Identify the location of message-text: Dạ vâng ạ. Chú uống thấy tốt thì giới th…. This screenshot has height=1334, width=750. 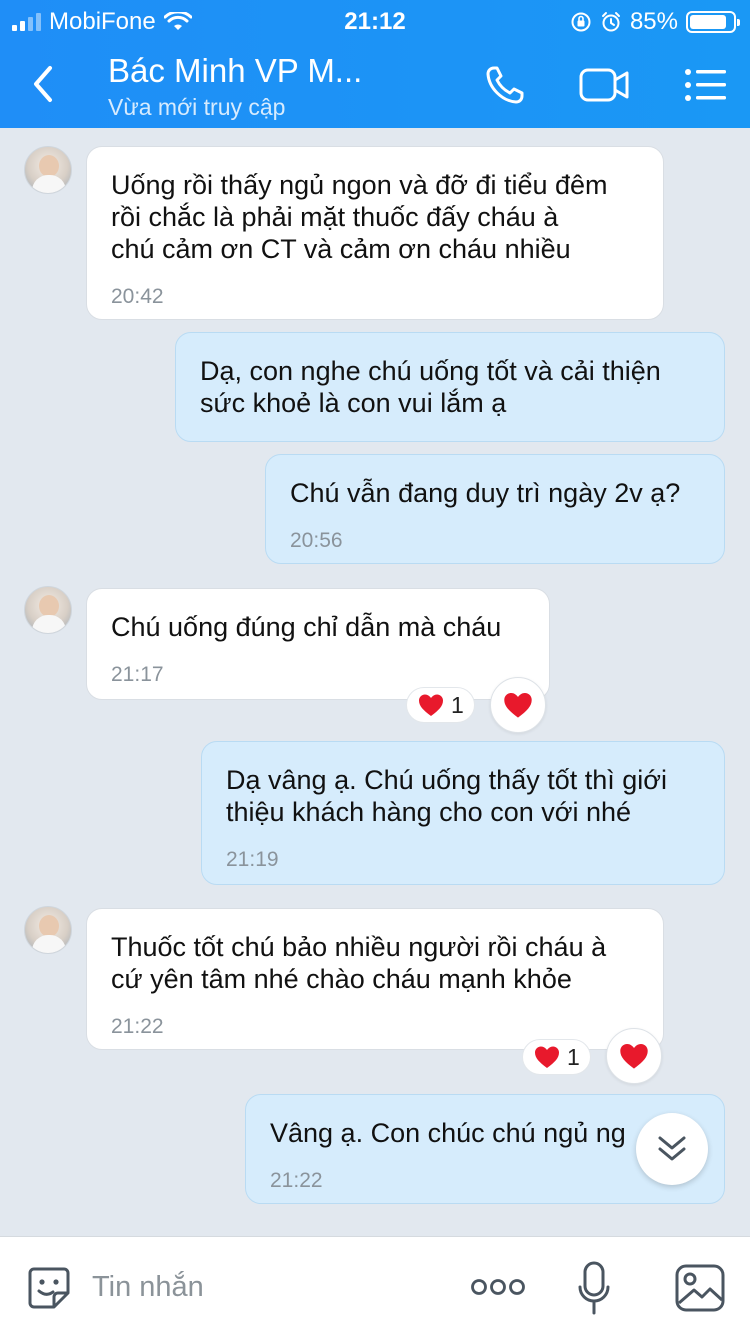
(446, 796).